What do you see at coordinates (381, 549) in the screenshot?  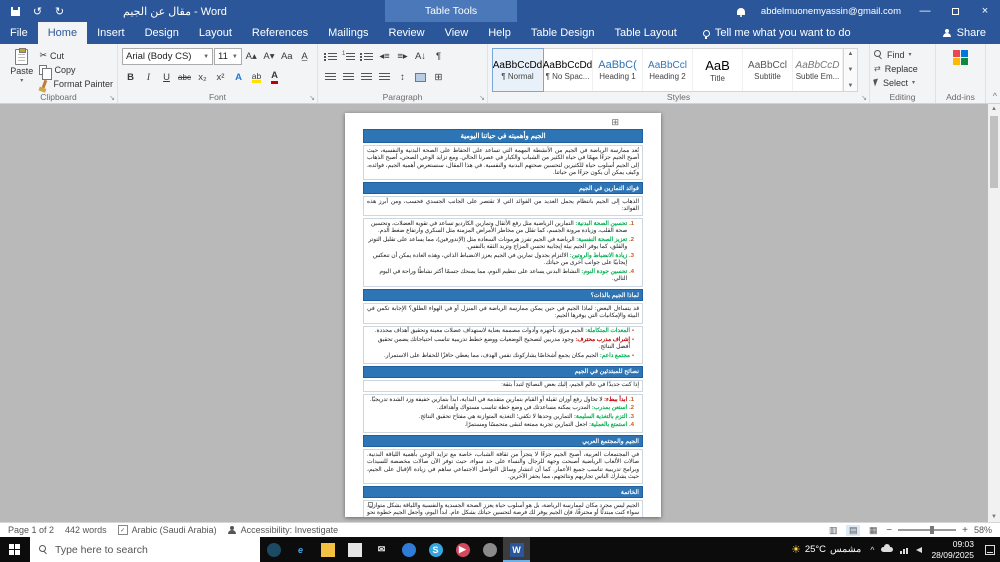 I see `mail-icon: ✉` at bounding box center [381, 549].